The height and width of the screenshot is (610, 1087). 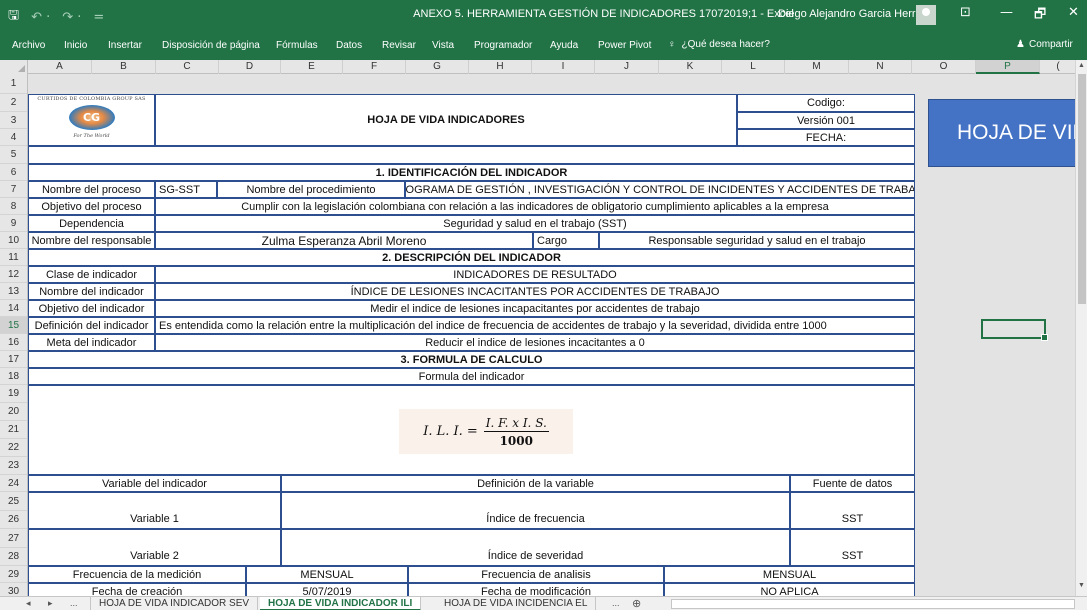 I want to click on row-header: 24, so click(x=13, y=483).